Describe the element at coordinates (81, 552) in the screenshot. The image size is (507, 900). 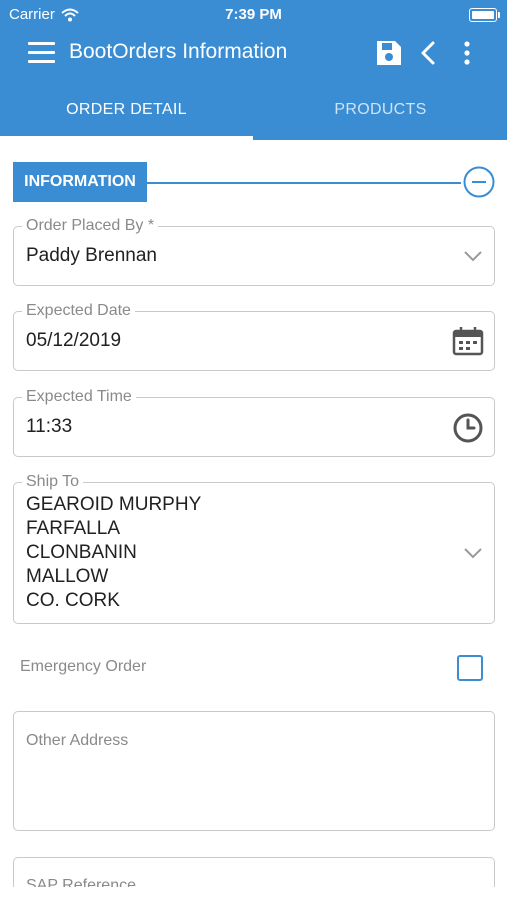
I see `ship-to-line: CLONBANIN` at that location.